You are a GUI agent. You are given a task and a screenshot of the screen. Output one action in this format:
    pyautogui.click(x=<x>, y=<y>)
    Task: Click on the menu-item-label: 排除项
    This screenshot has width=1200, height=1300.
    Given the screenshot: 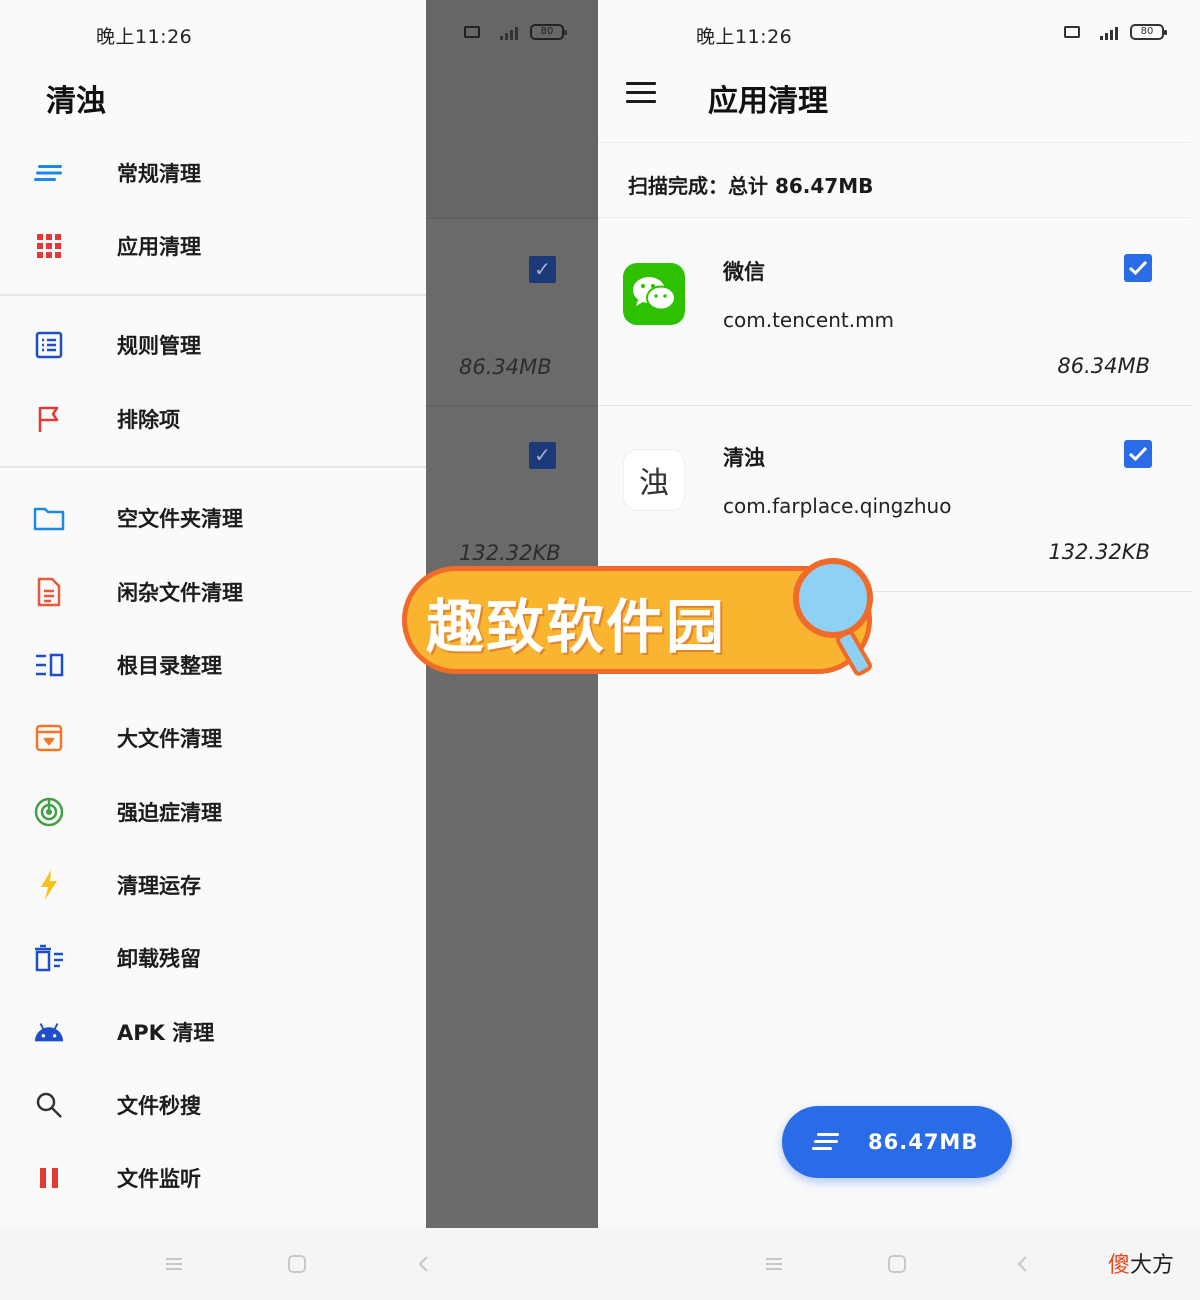 What is the action you would take?
    pyautogui.click(x=148, y=420)
    